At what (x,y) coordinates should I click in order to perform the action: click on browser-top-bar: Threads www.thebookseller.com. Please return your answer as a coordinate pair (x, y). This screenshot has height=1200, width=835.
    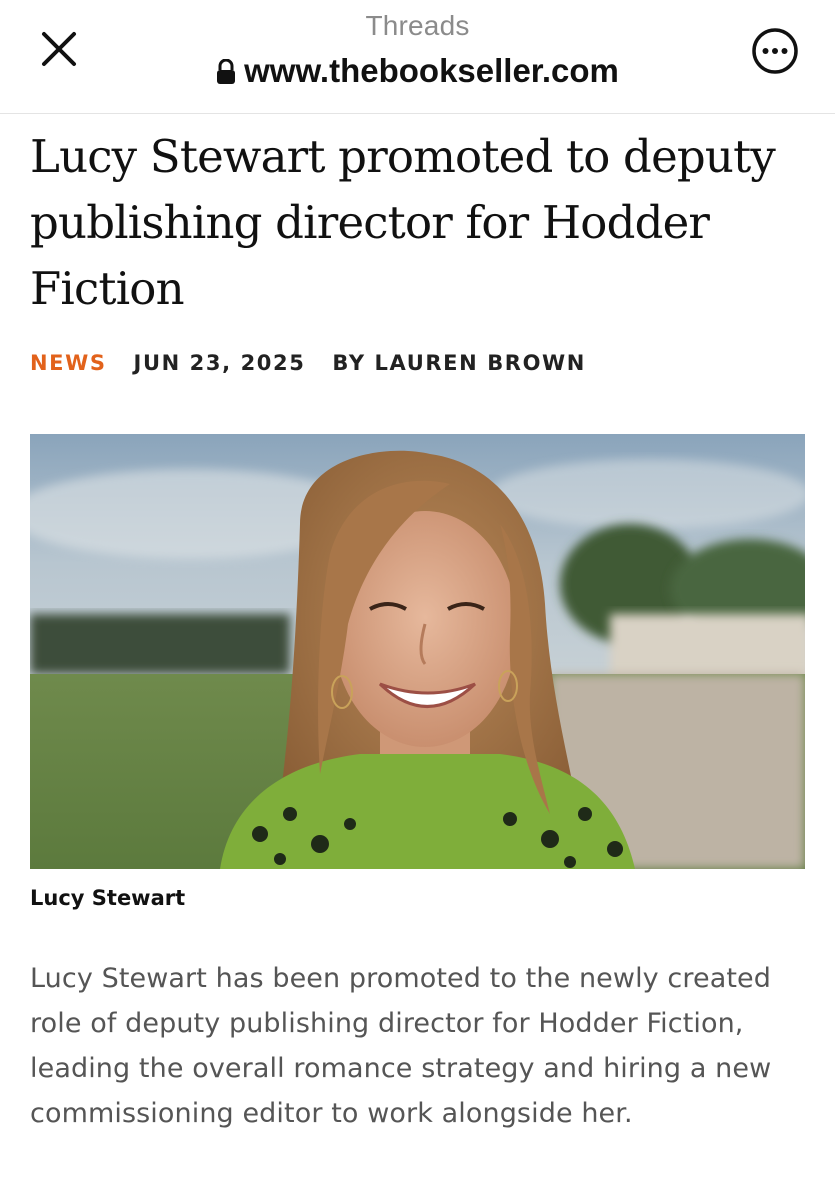
    Looking at the image, I should click on (417, 57).